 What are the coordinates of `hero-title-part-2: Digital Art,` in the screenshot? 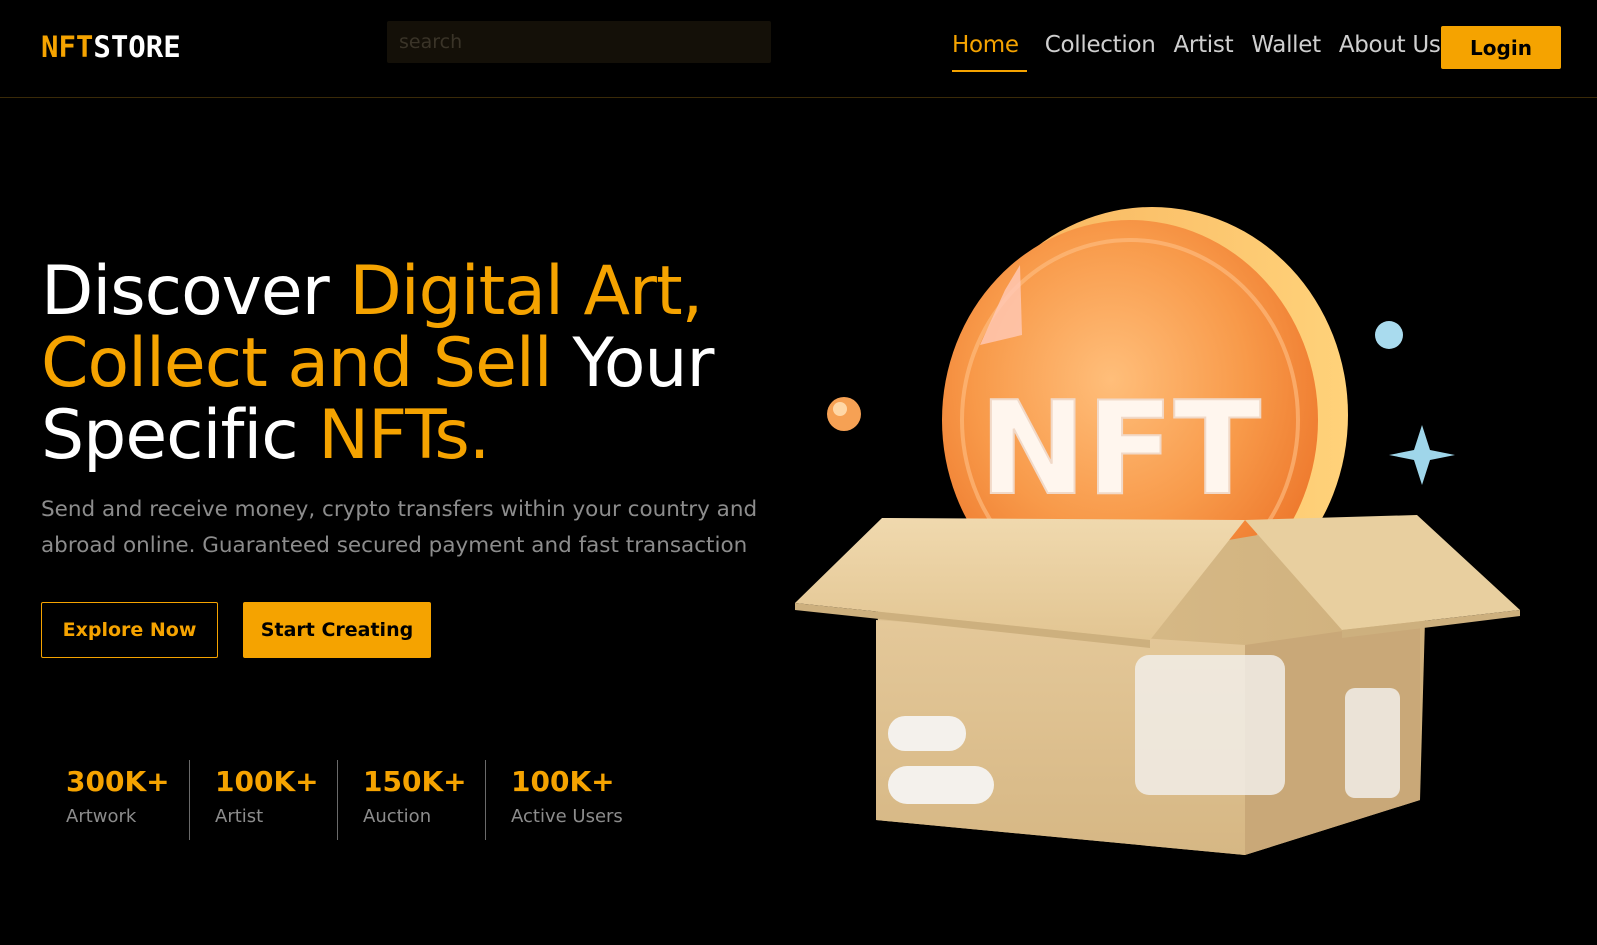 It's located at (526, 291).